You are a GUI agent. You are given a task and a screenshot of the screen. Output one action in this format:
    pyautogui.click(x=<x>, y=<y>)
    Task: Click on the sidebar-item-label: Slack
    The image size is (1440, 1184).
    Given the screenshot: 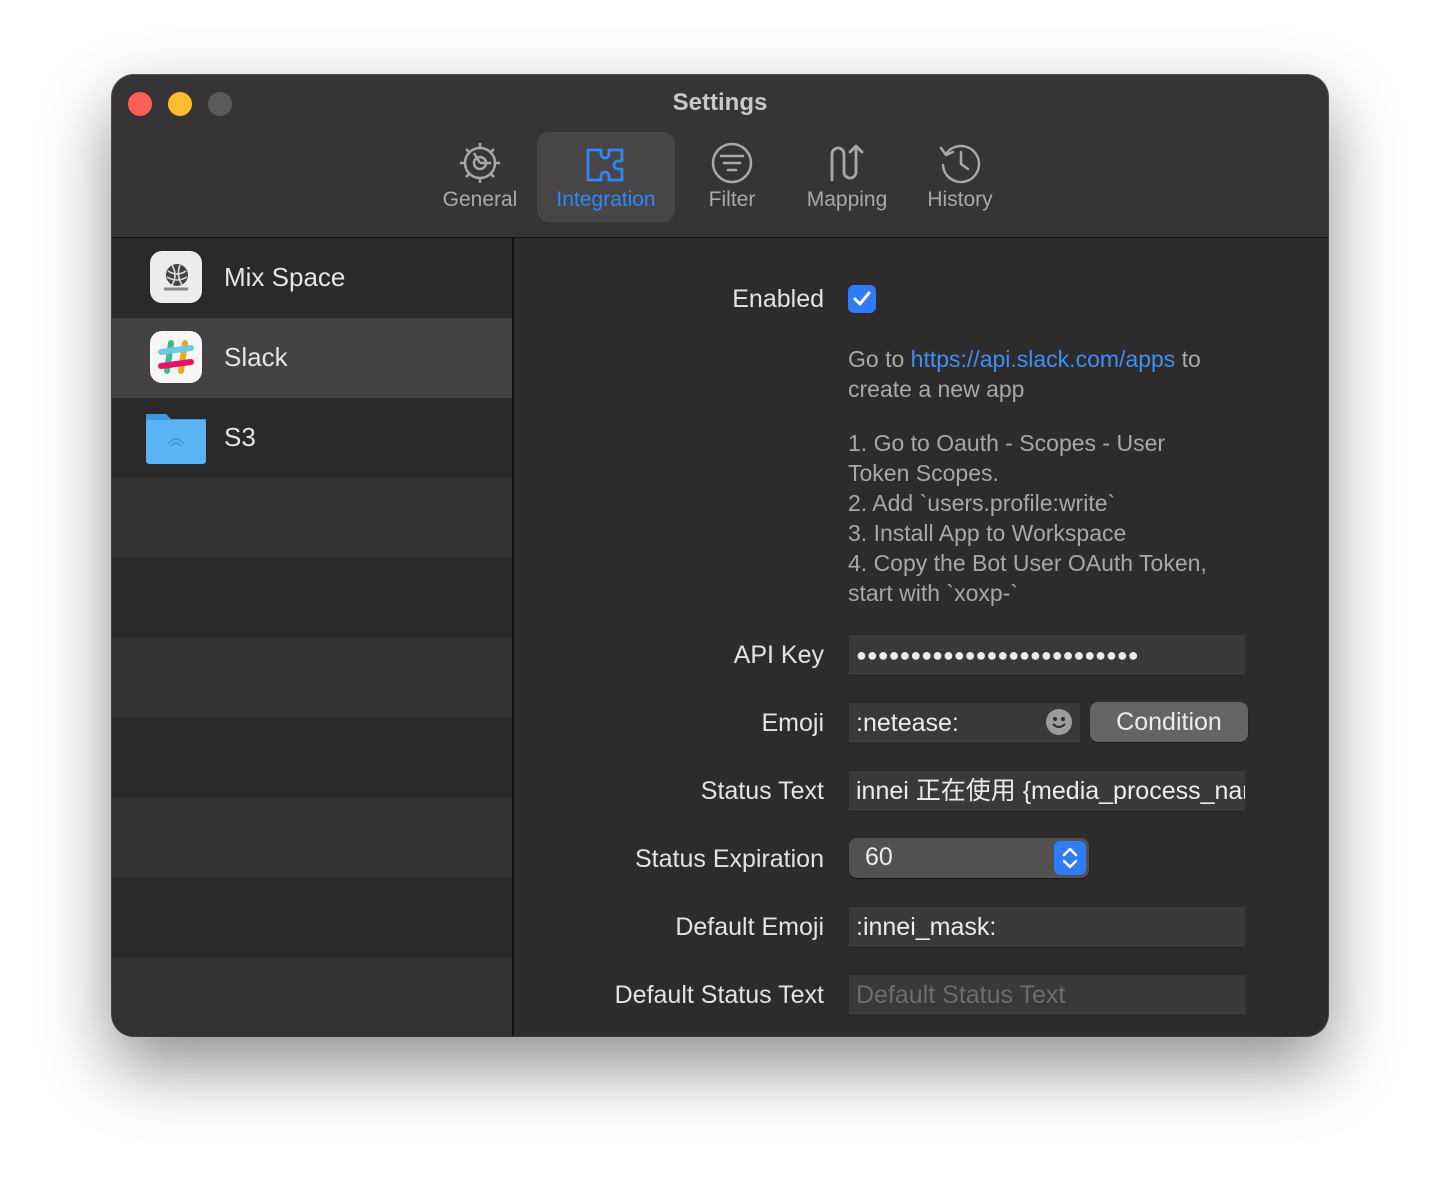 What is the action you would take?
    pyautogui.click(x=256, y=357)
    